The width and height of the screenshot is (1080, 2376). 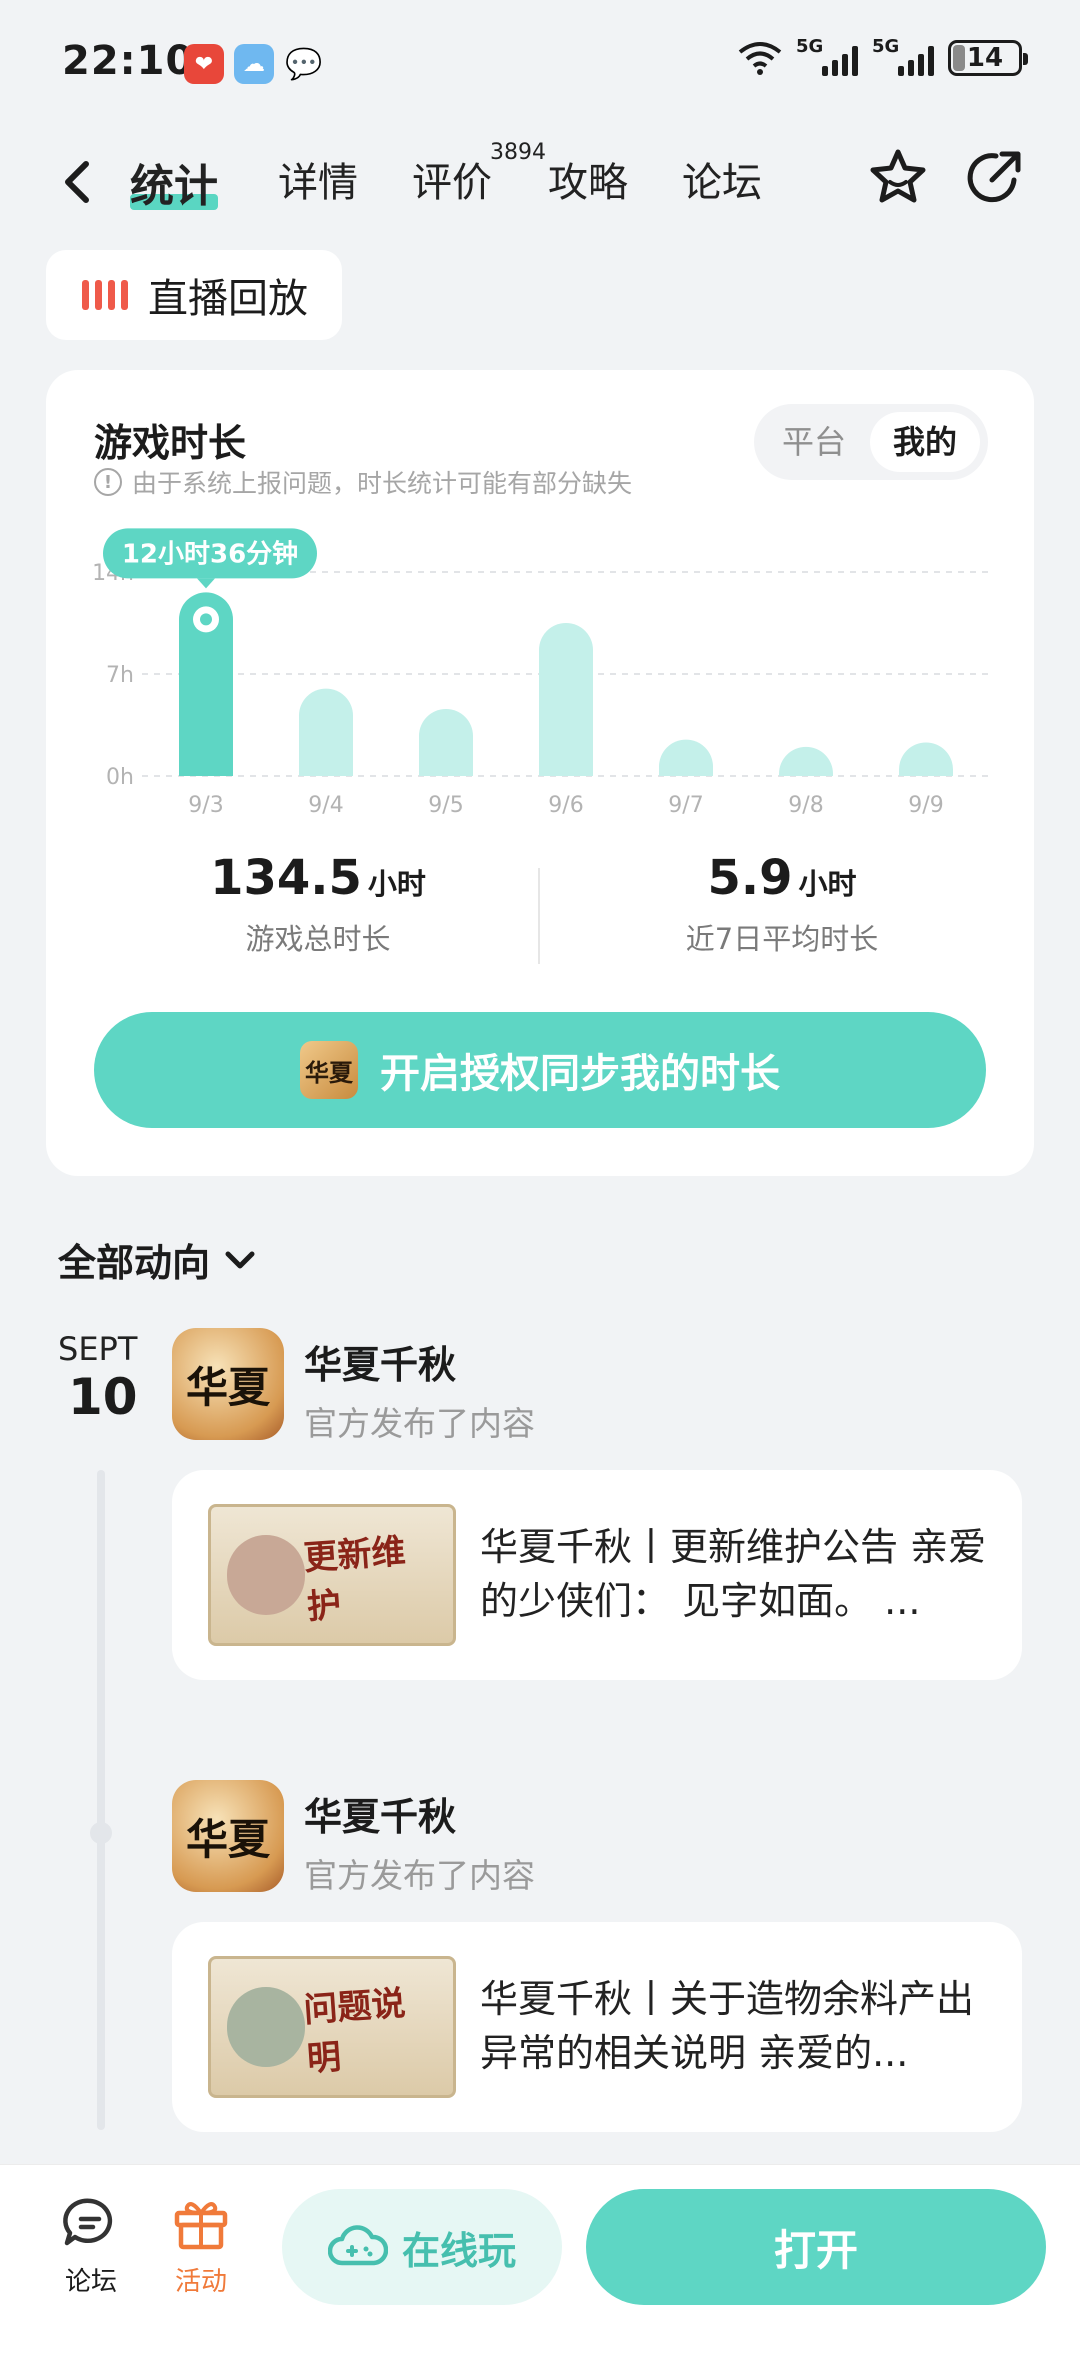 I want to click on forum-chat-icon, so click(x=88, y=2222).